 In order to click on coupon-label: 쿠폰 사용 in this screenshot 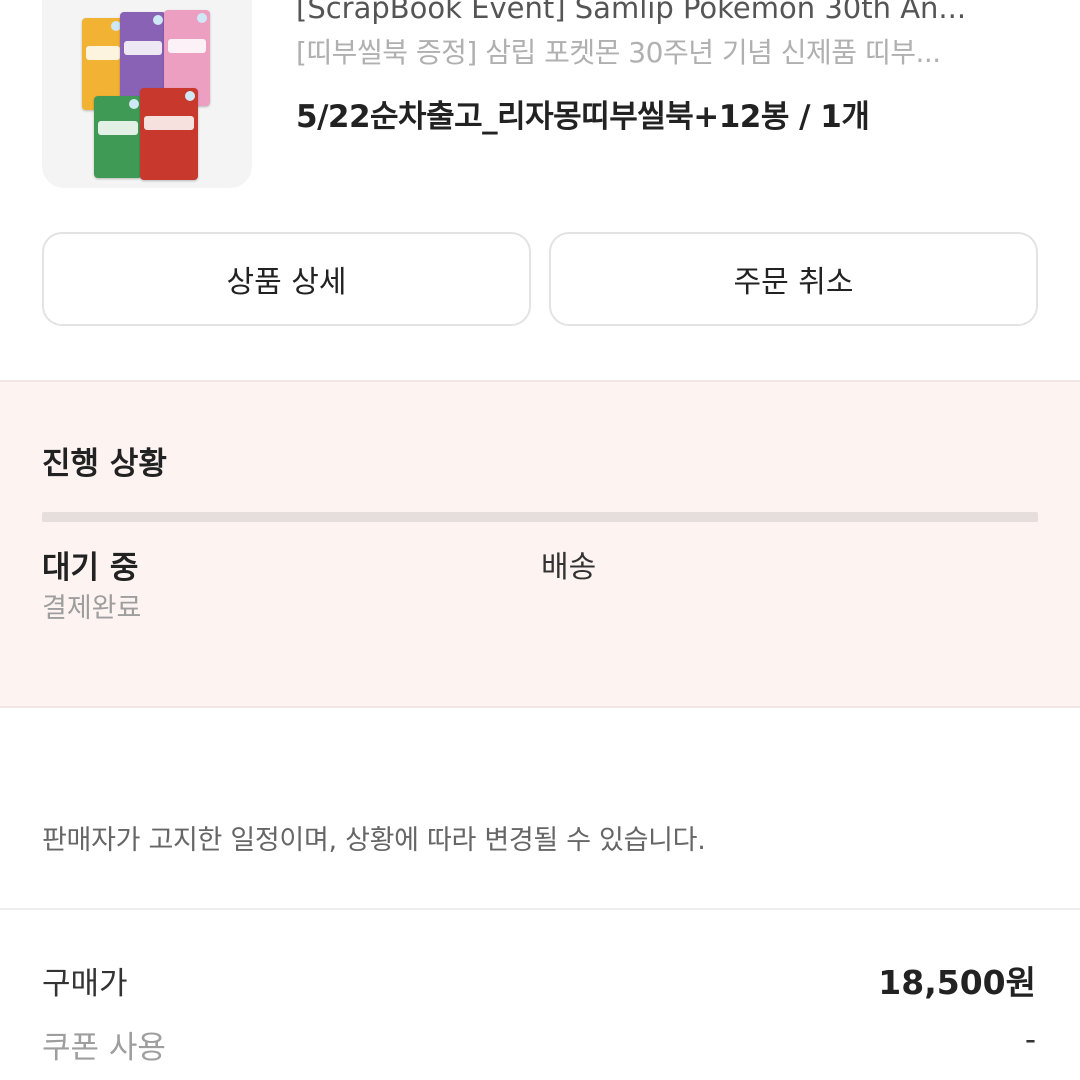, I will do `click(104, 1048)`.